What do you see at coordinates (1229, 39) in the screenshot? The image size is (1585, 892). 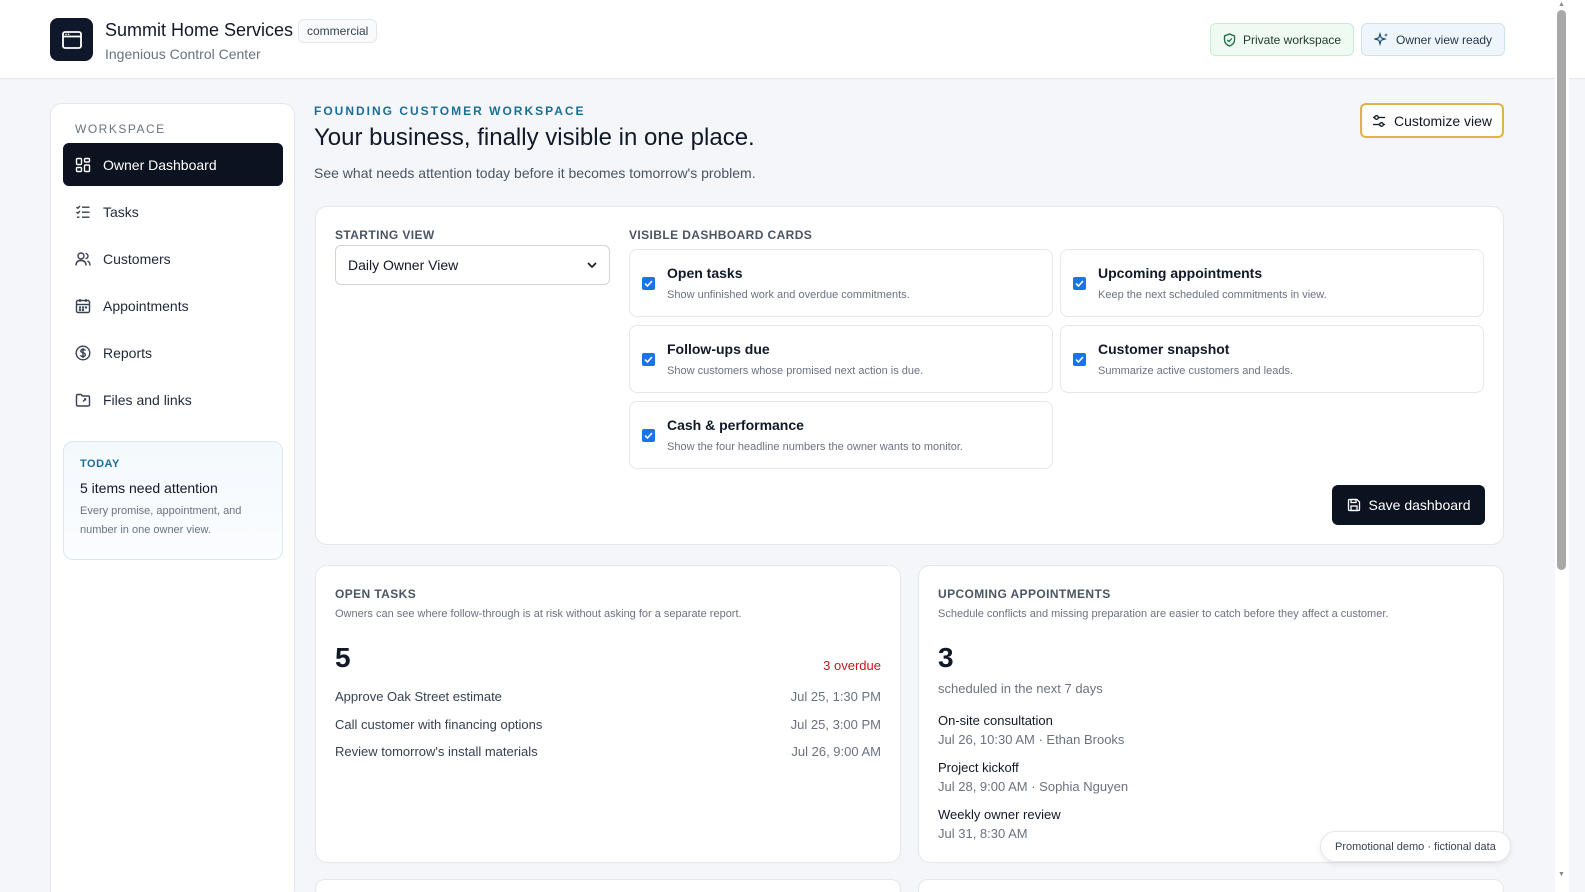 I see `shield-check-icon` at bounding box center [1229, 39].